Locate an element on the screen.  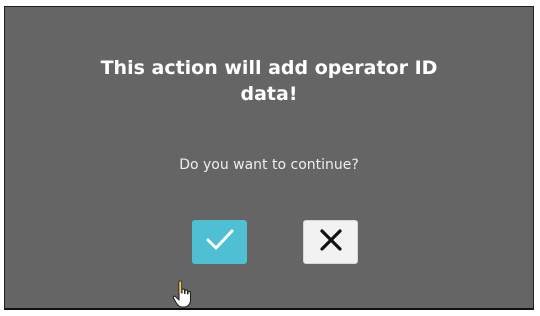
check-icon is located at coordinates (220, 242).